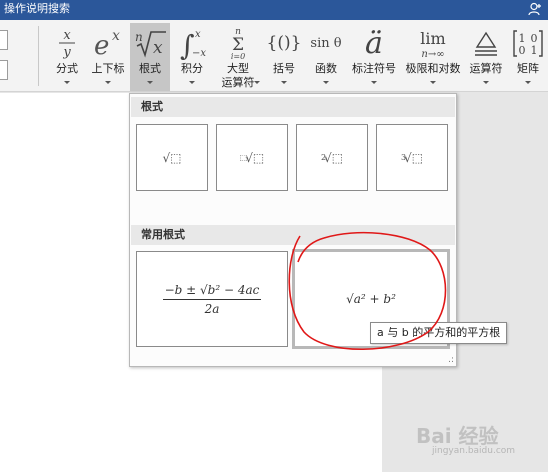 This screenshot has width=548, height=472. Describe the element at coordinates (457, 436) in the screenshot. I see `watermark: Bai 经验` at that location.